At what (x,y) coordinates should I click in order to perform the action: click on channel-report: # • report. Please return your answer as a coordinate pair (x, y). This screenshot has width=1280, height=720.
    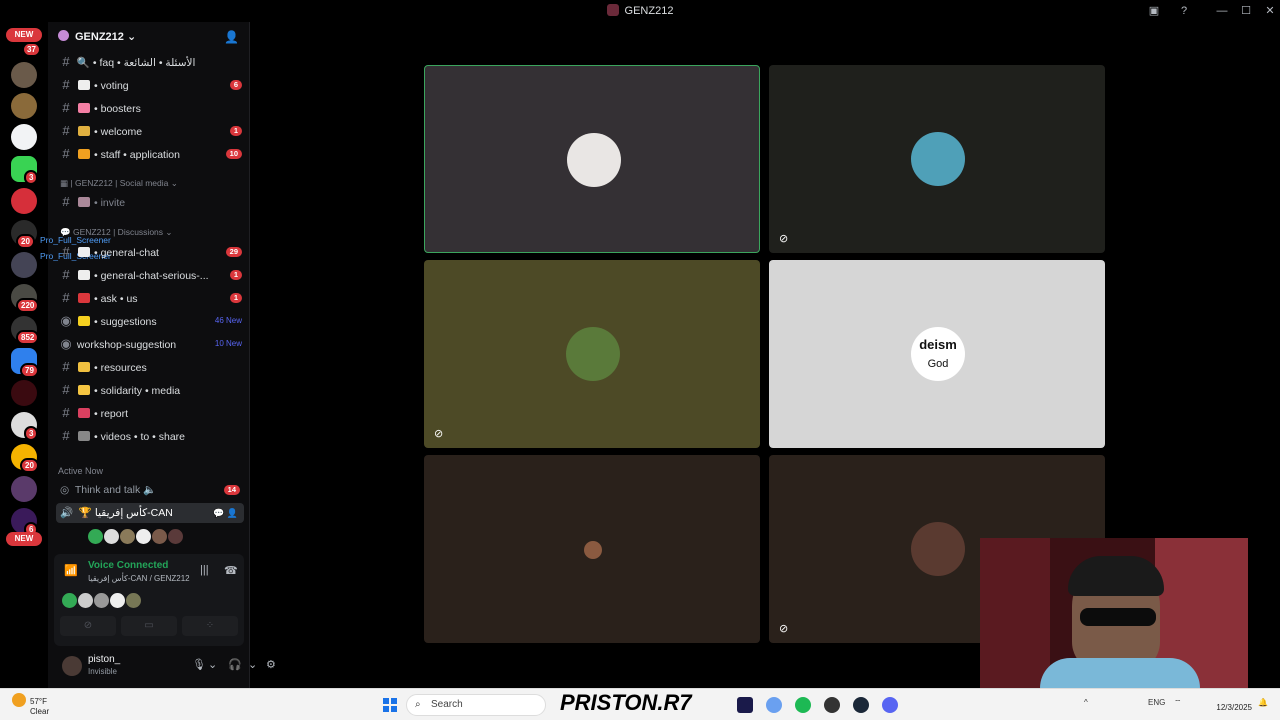
    Looking at the image, I should click on (151, 413).